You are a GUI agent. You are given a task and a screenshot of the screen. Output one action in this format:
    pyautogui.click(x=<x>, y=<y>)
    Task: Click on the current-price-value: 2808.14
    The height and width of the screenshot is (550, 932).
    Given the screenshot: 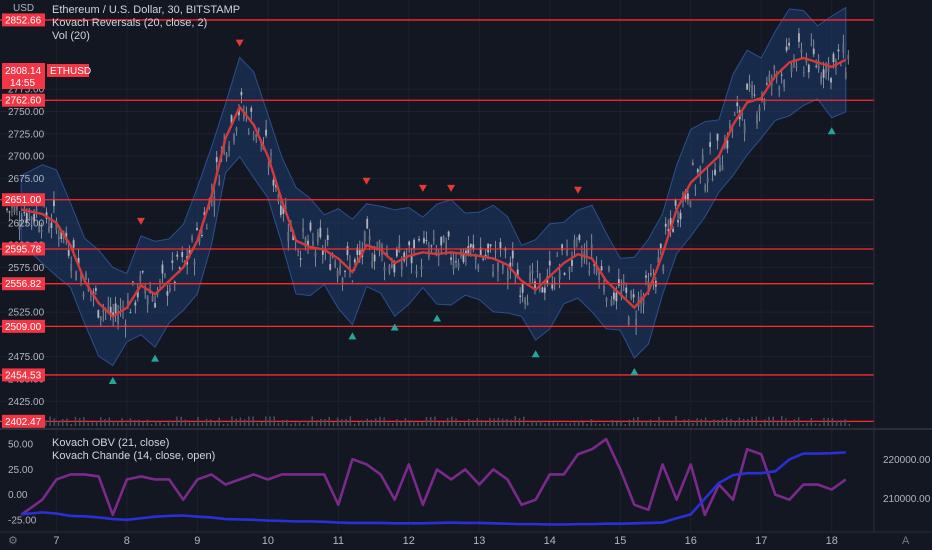 What is the action you would take?
    pyautogui.click(x=23, y=71)
    